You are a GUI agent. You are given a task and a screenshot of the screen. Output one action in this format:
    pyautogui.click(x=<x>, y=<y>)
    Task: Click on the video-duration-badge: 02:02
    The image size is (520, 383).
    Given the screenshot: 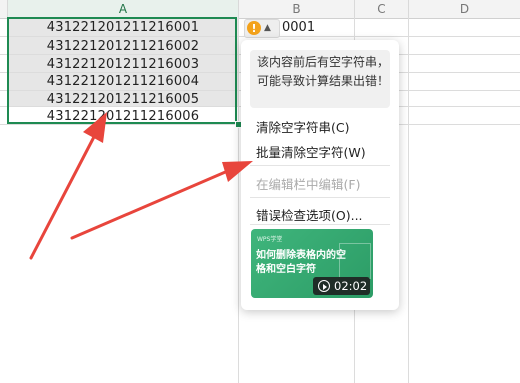 What is the action you would take?
    pyautogui.click(x=341, y=286)
    